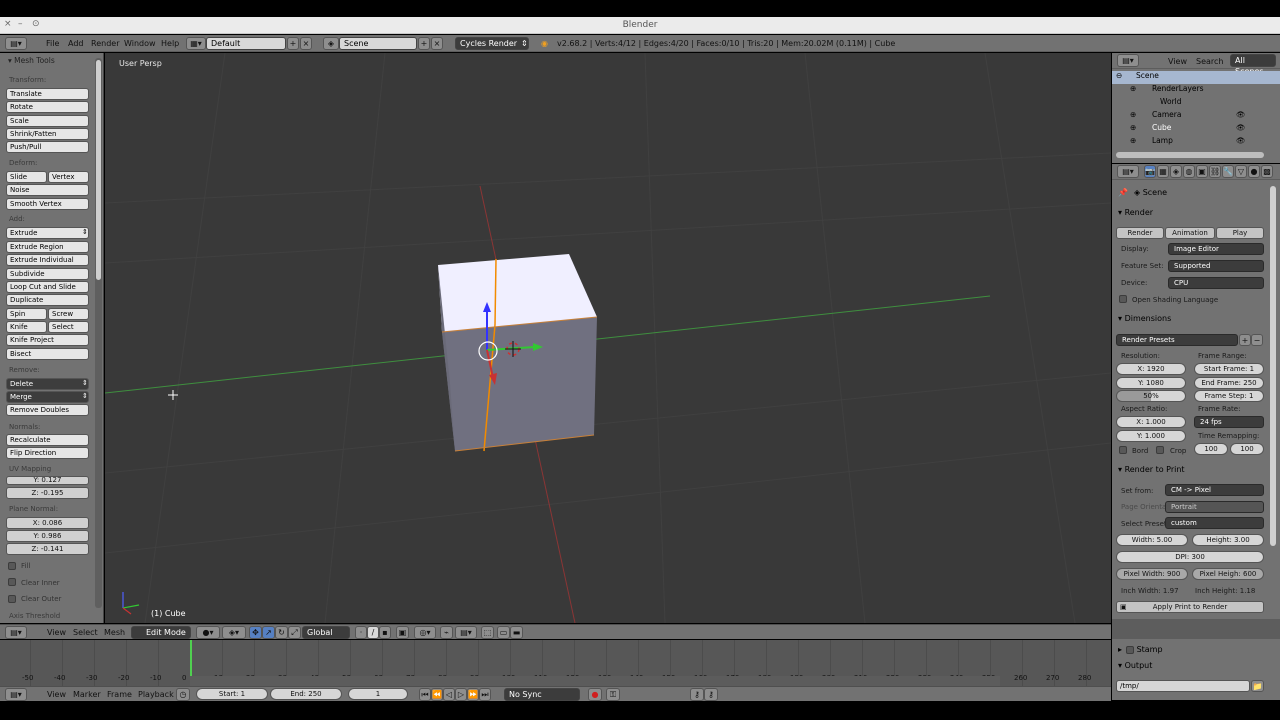  I want to click on scene-field: Scene, so click(378, 43).